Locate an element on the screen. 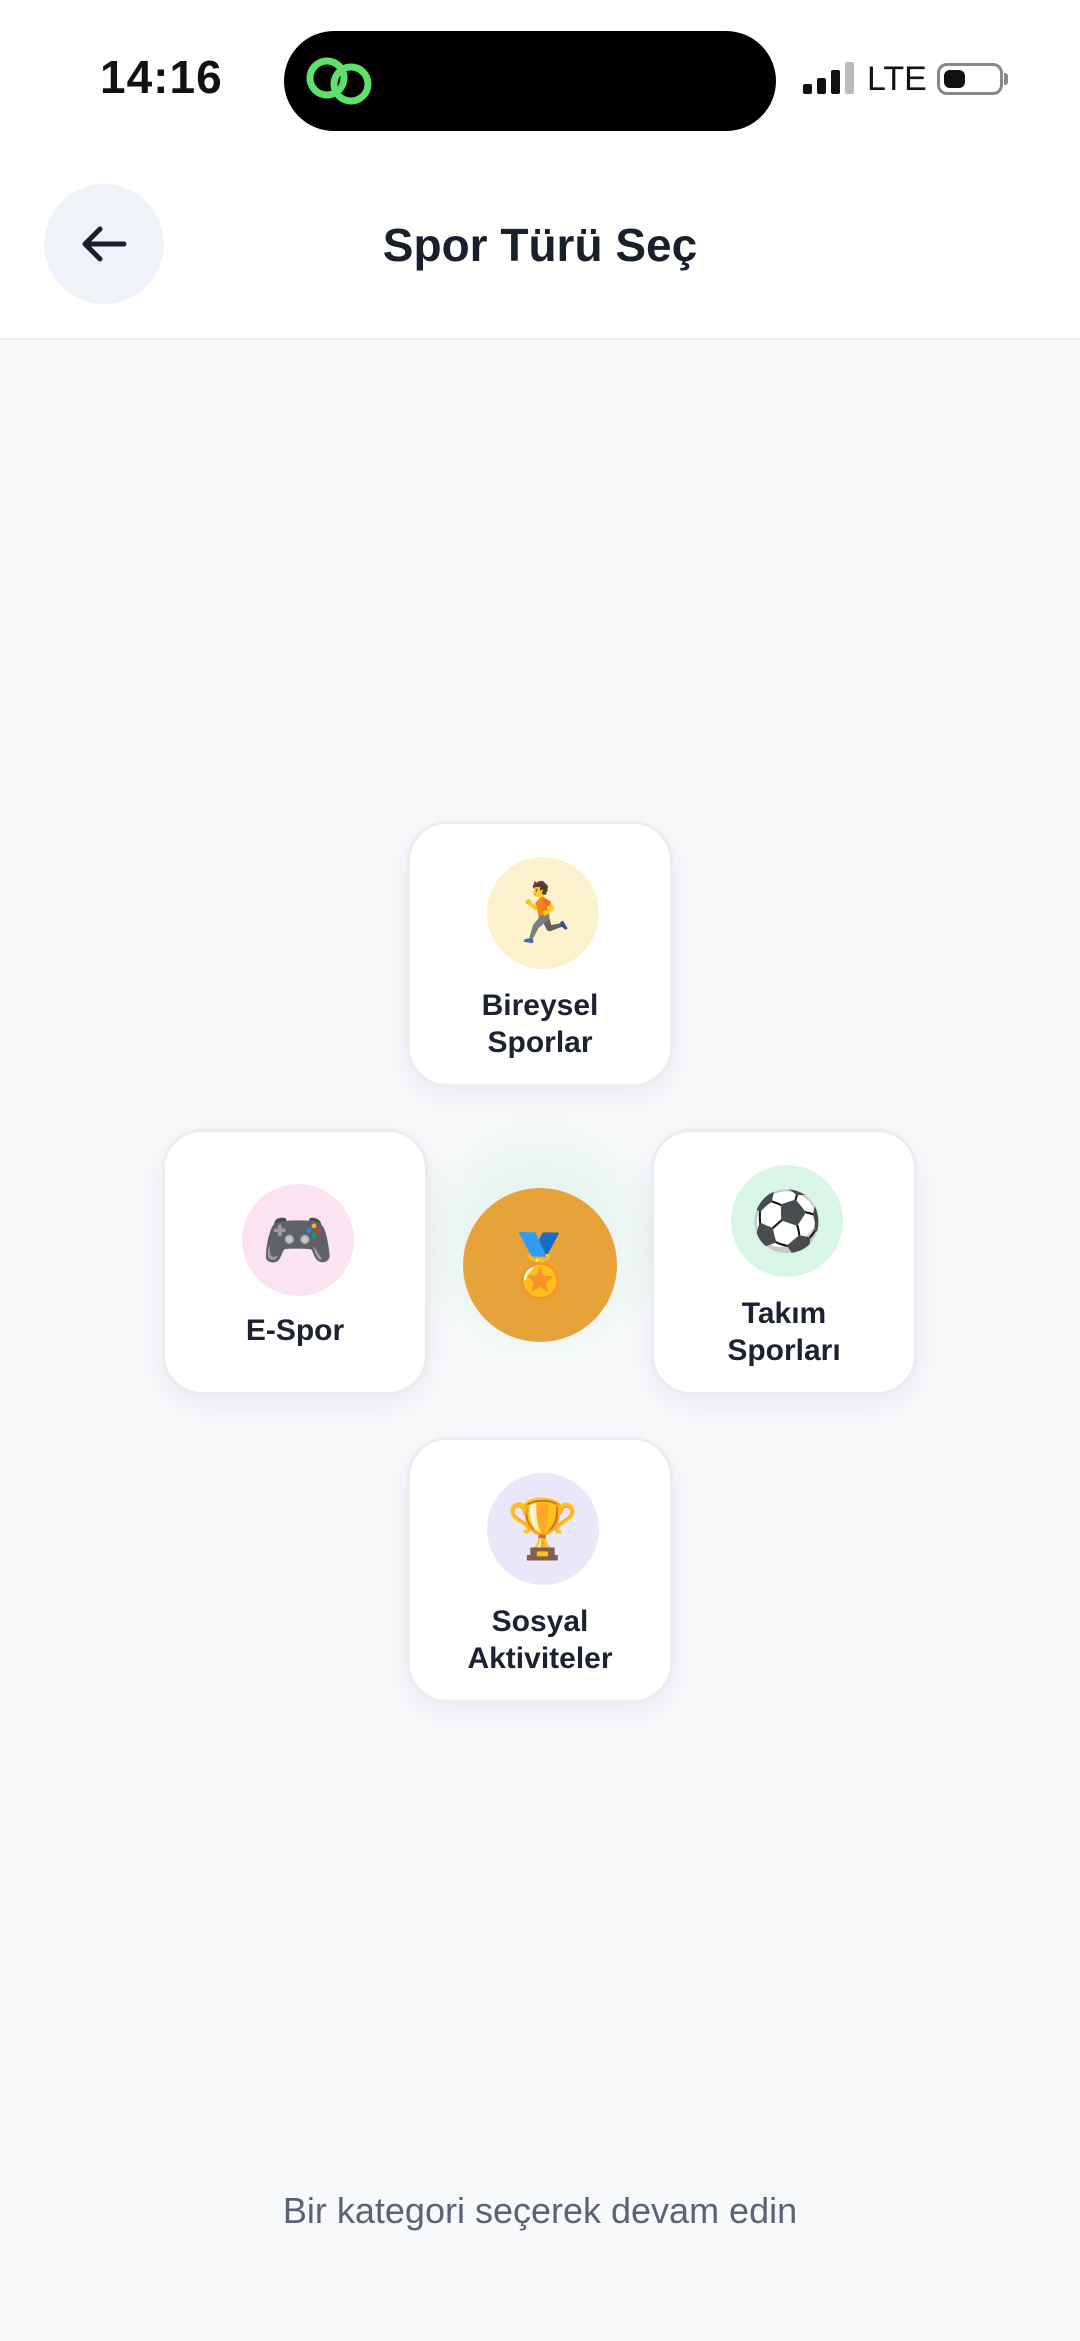 Image resolution: width=1080 pixels, height=2341 pixels. gamepad-icon-glyph: 🎮 is located at coordinates (298, 1239).